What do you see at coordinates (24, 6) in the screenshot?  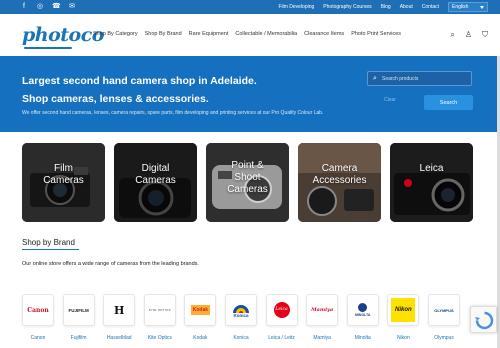 I see `facebook-icon: f` at bounding box center [24, 6].